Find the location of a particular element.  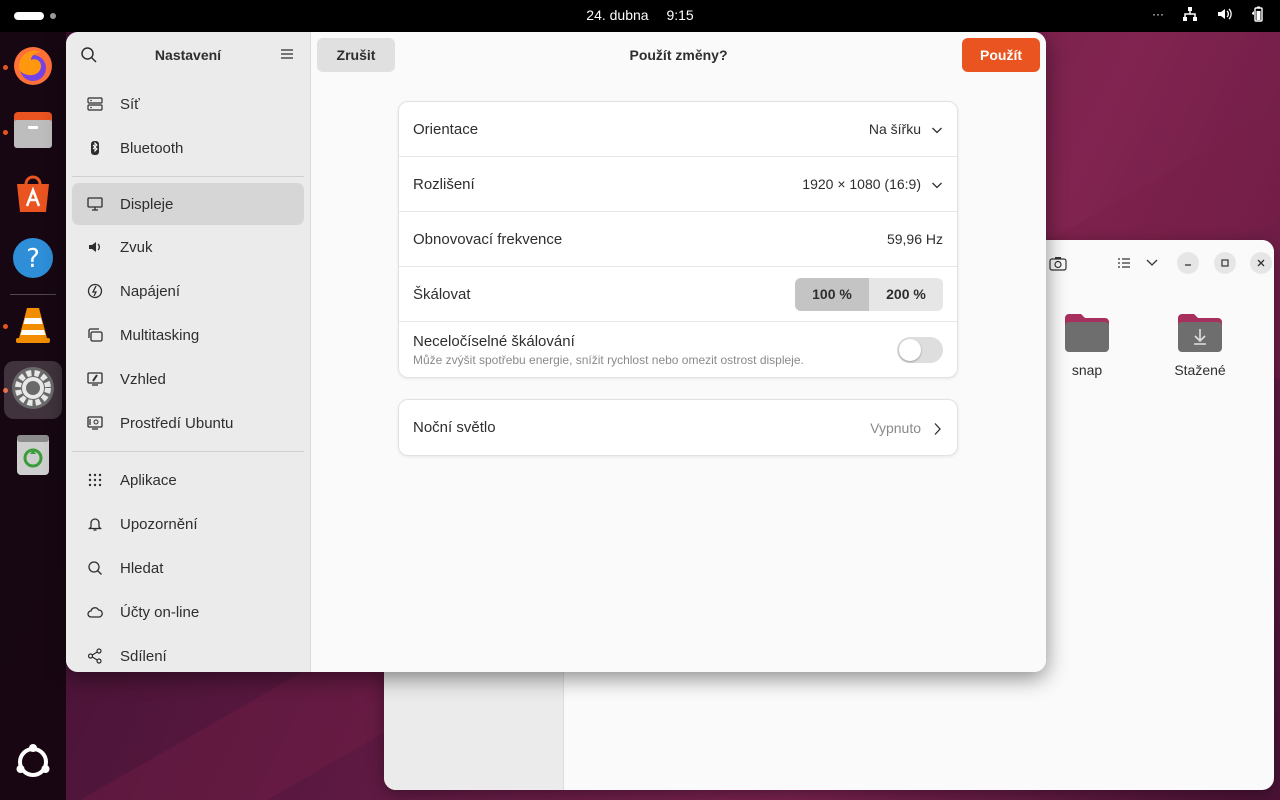

files-icon is located at coordinates (33, 132).